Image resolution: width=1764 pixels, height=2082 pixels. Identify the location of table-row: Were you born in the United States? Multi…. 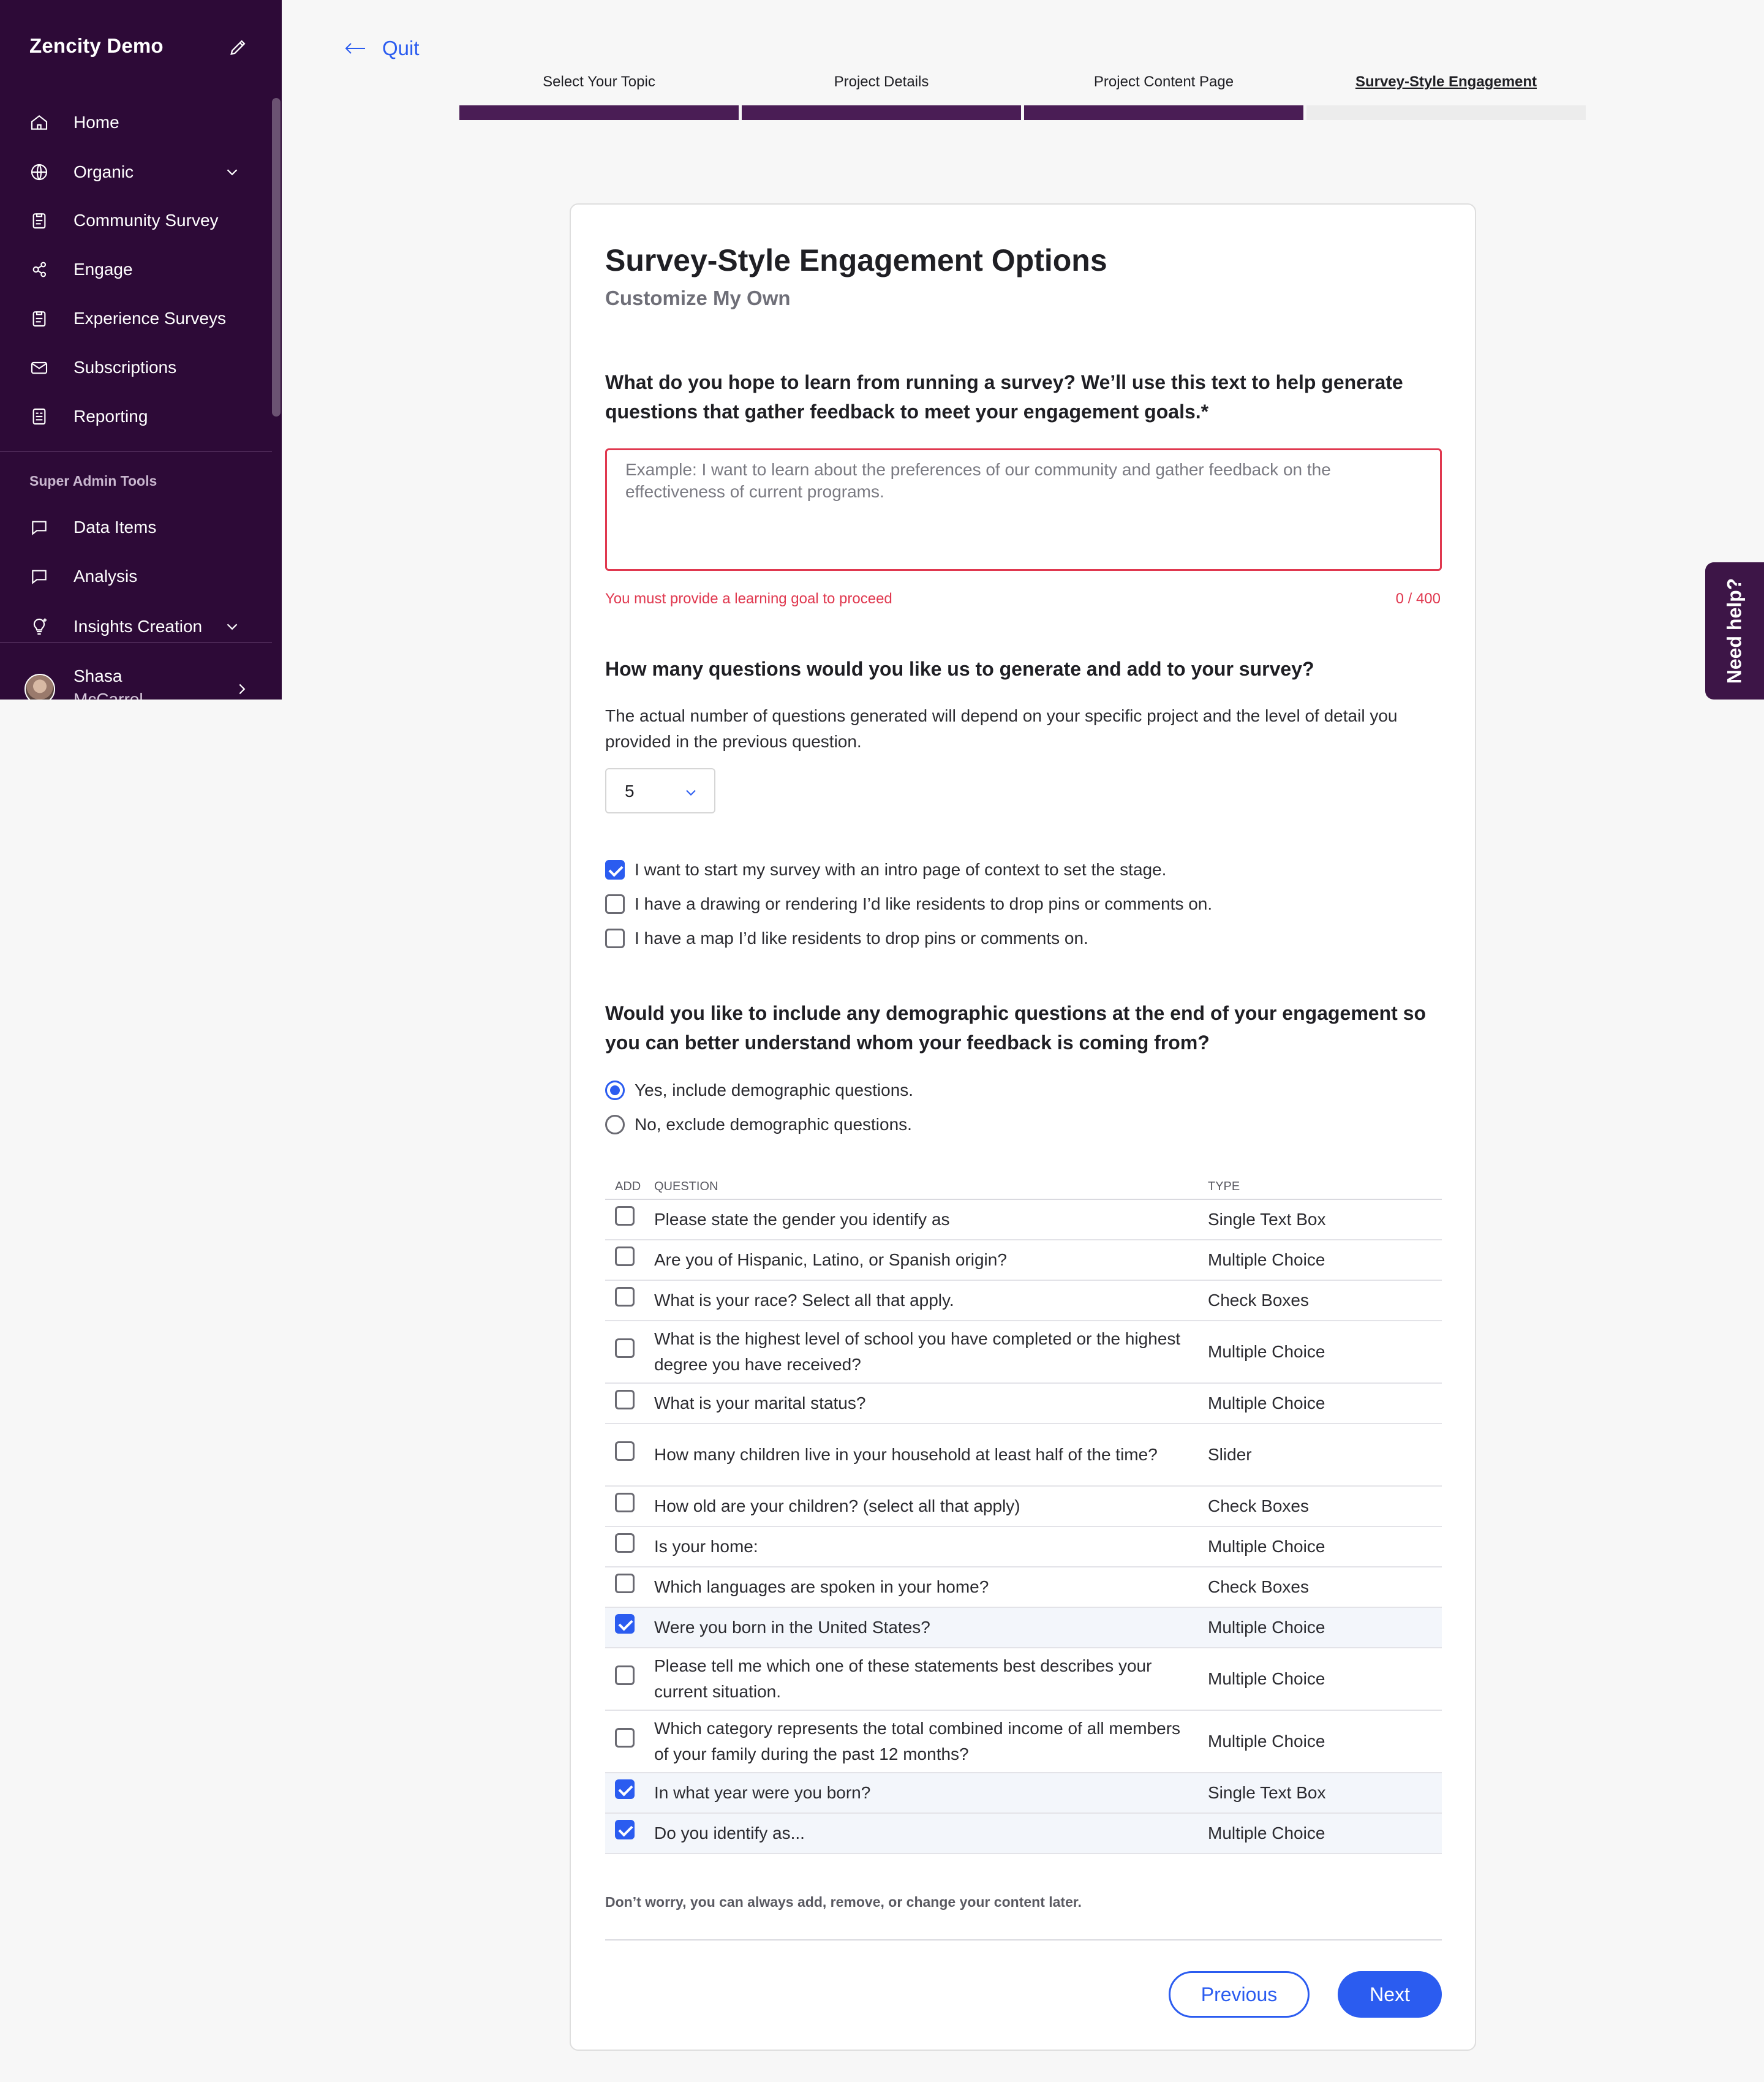
(1024, 1628).